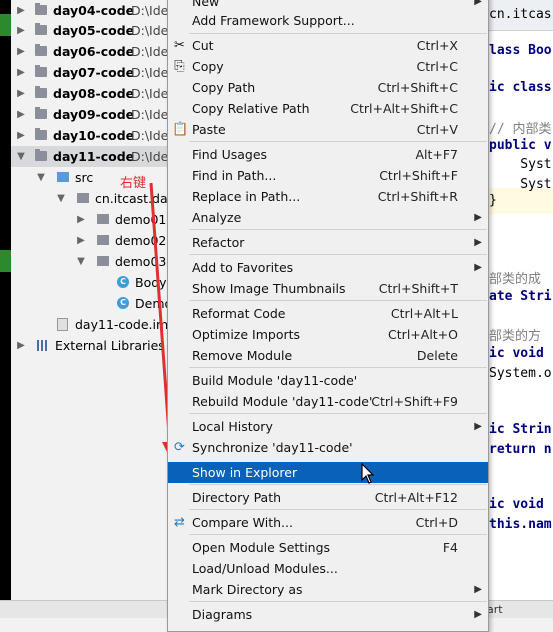  Describe the element at coordinates (91, 72) in the screenshot. I see `tree-item-day07: ▶ day07-code D:\Ide` at that location.